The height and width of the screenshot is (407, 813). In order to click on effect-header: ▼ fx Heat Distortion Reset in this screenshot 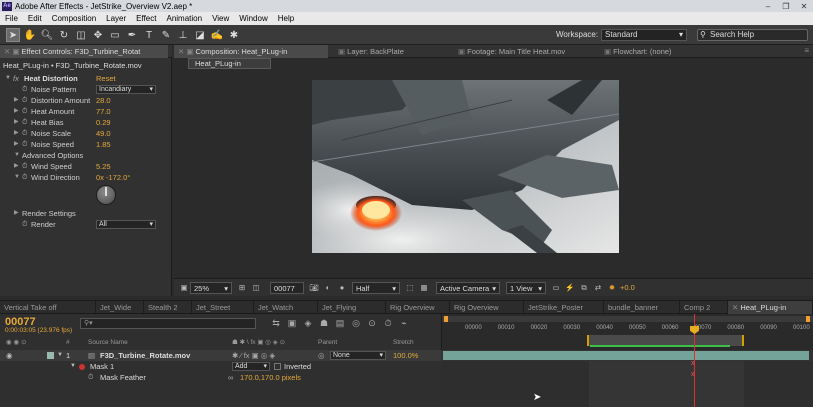, I will do `click(85, 78)`.